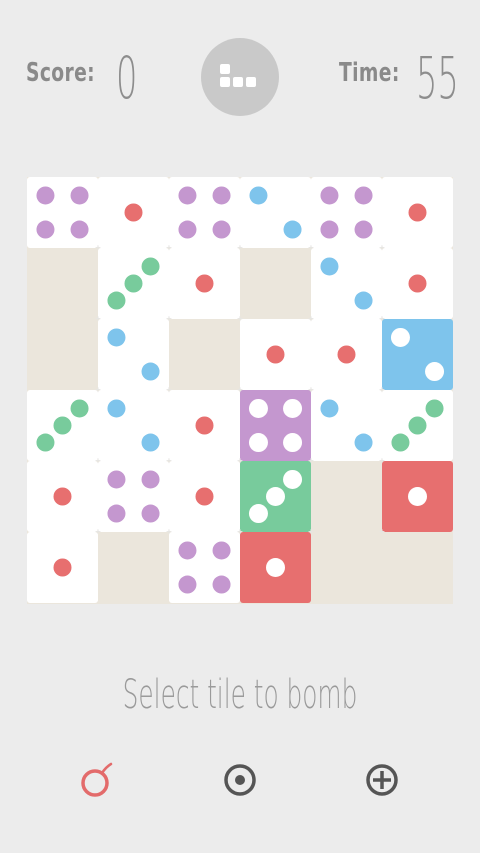  I want to click on add-tool-button, so click(382, 780).